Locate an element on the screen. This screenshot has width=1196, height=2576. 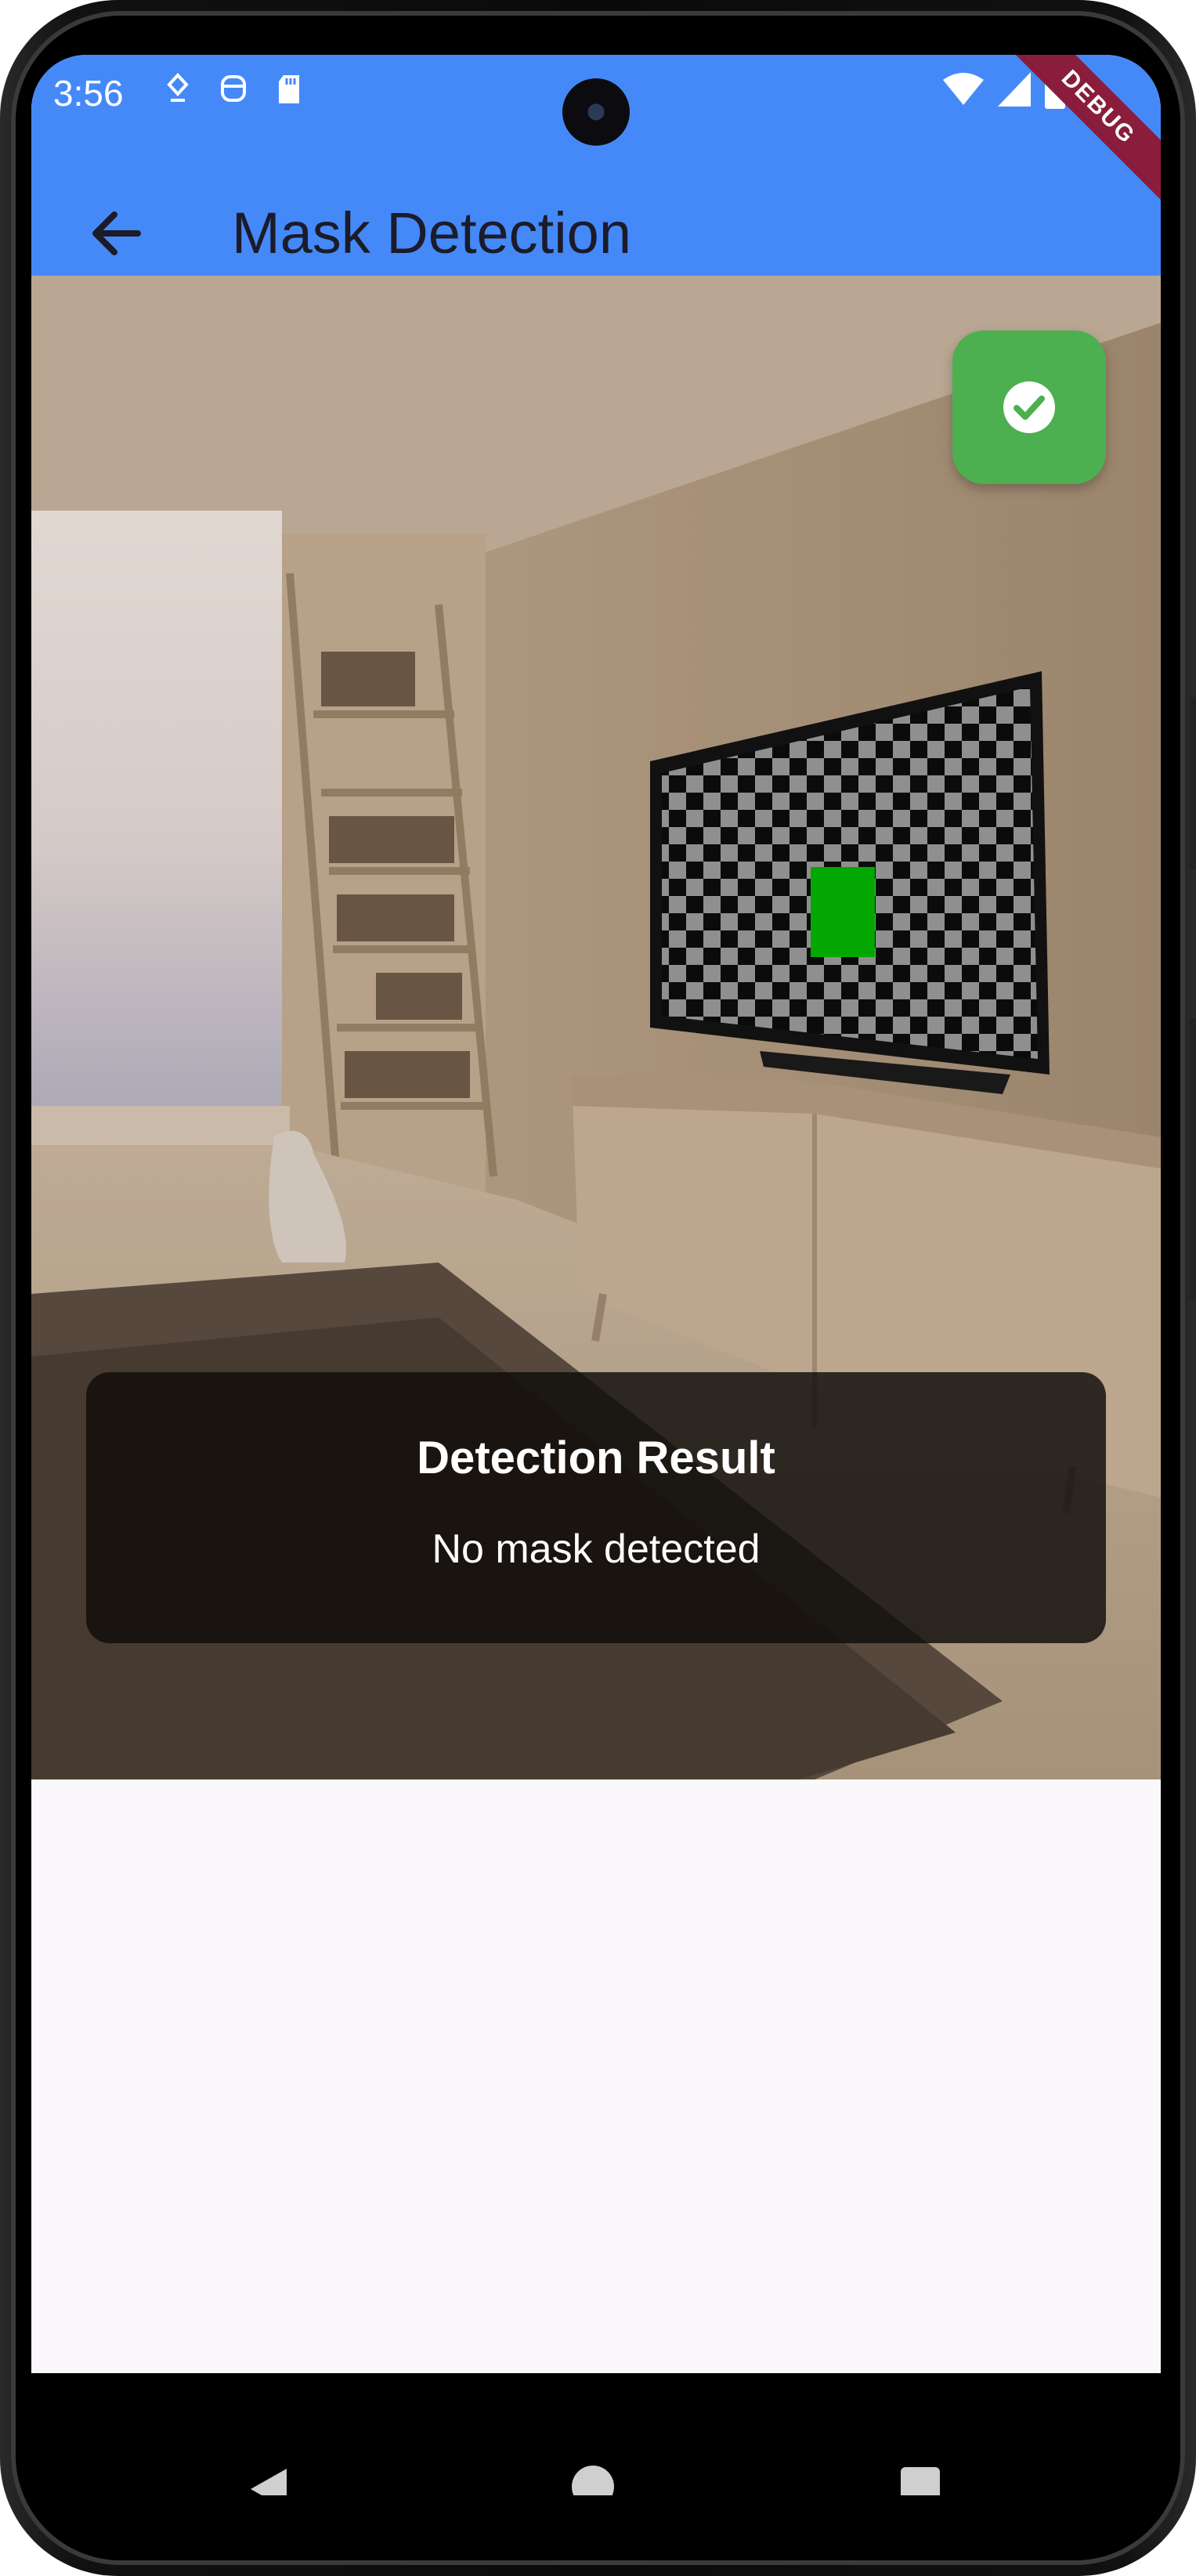
back-button is located at coordinates (117, 233).